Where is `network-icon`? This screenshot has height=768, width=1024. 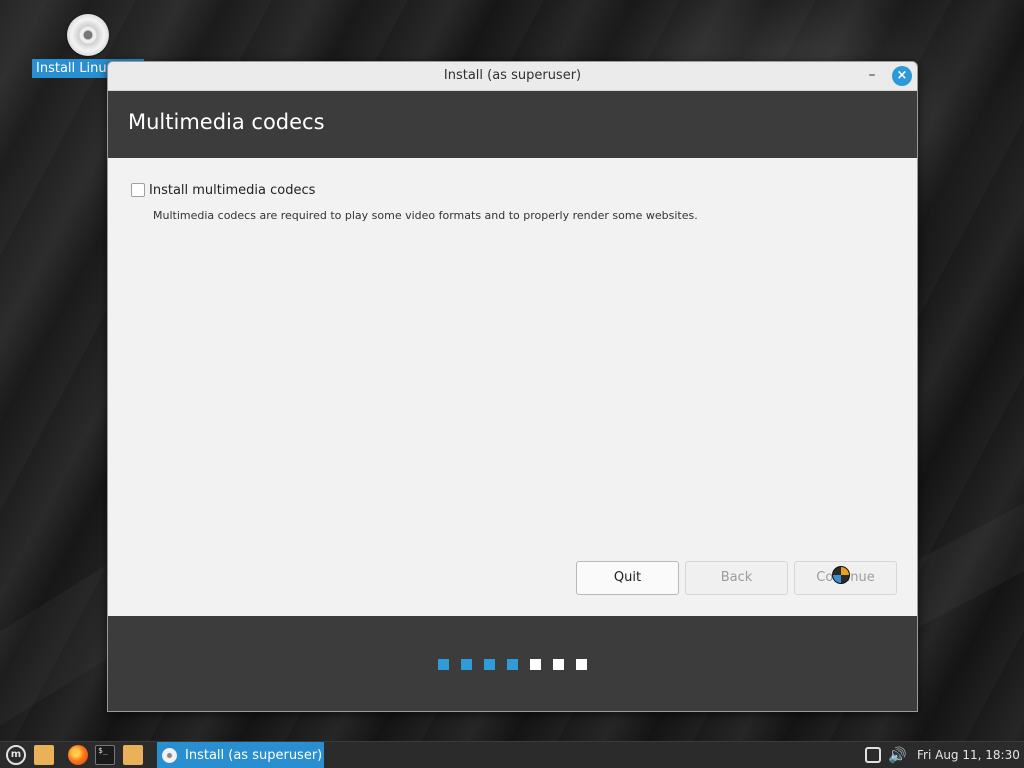
network-icon is located at coordinates (873, 755).